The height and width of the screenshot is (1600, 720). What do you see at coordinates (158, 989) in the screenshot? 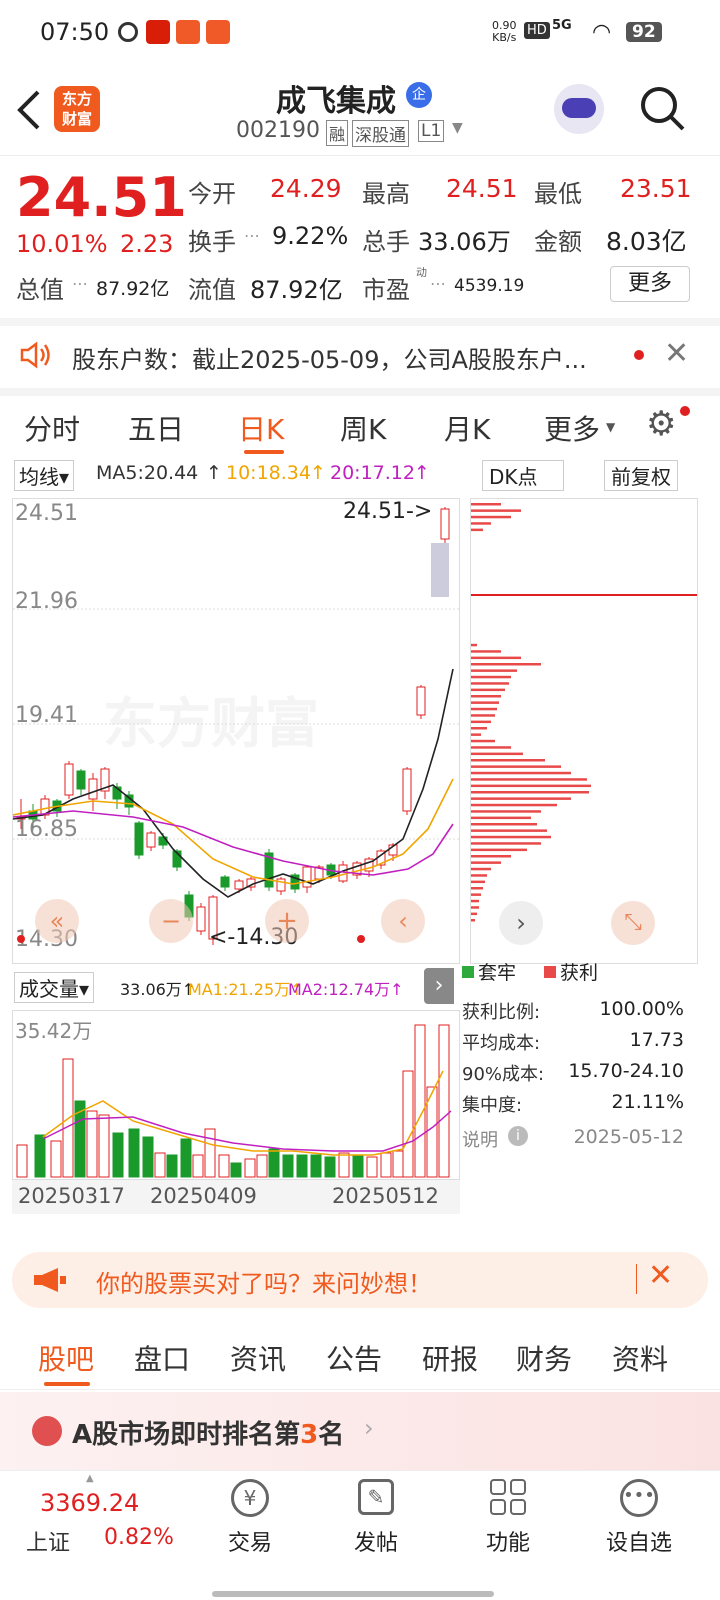
I see `volume-value: 33.06万↑` at bounding box center [158, 989].